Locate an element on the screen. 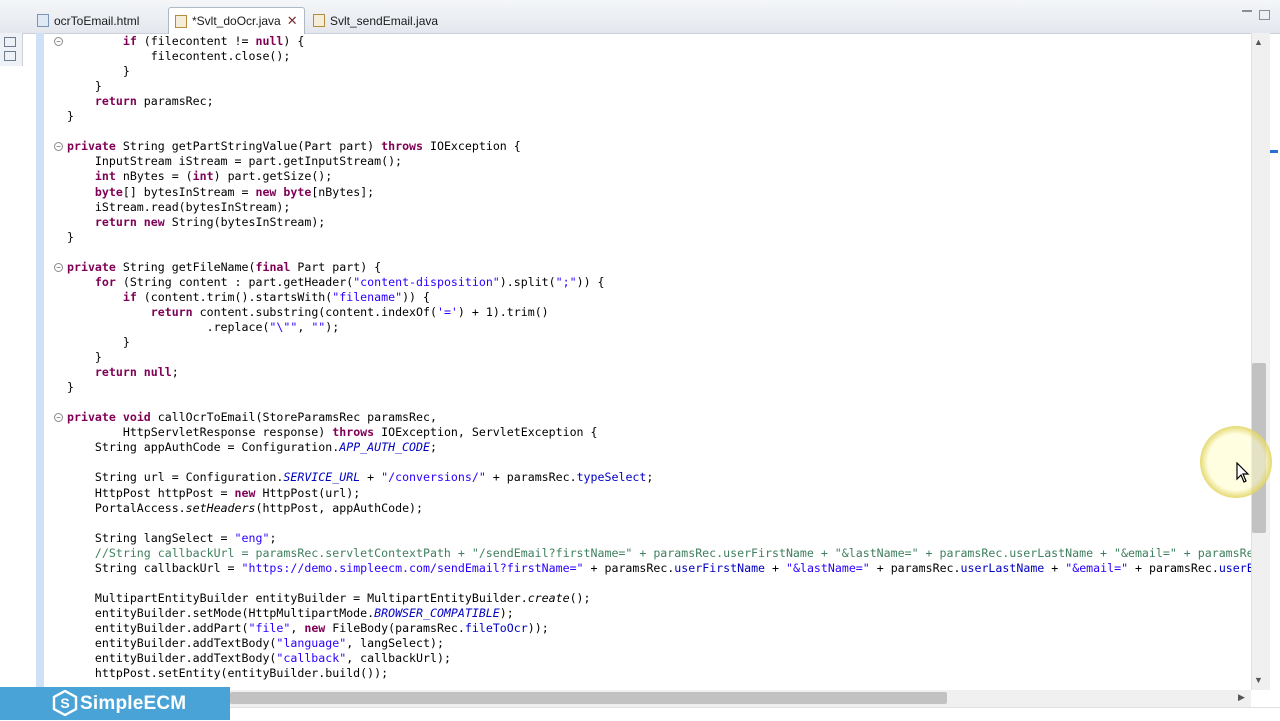 This screenshot has width=1280, height=721. code-token: ) part.getSize(); is located at coordinates (273, 176).